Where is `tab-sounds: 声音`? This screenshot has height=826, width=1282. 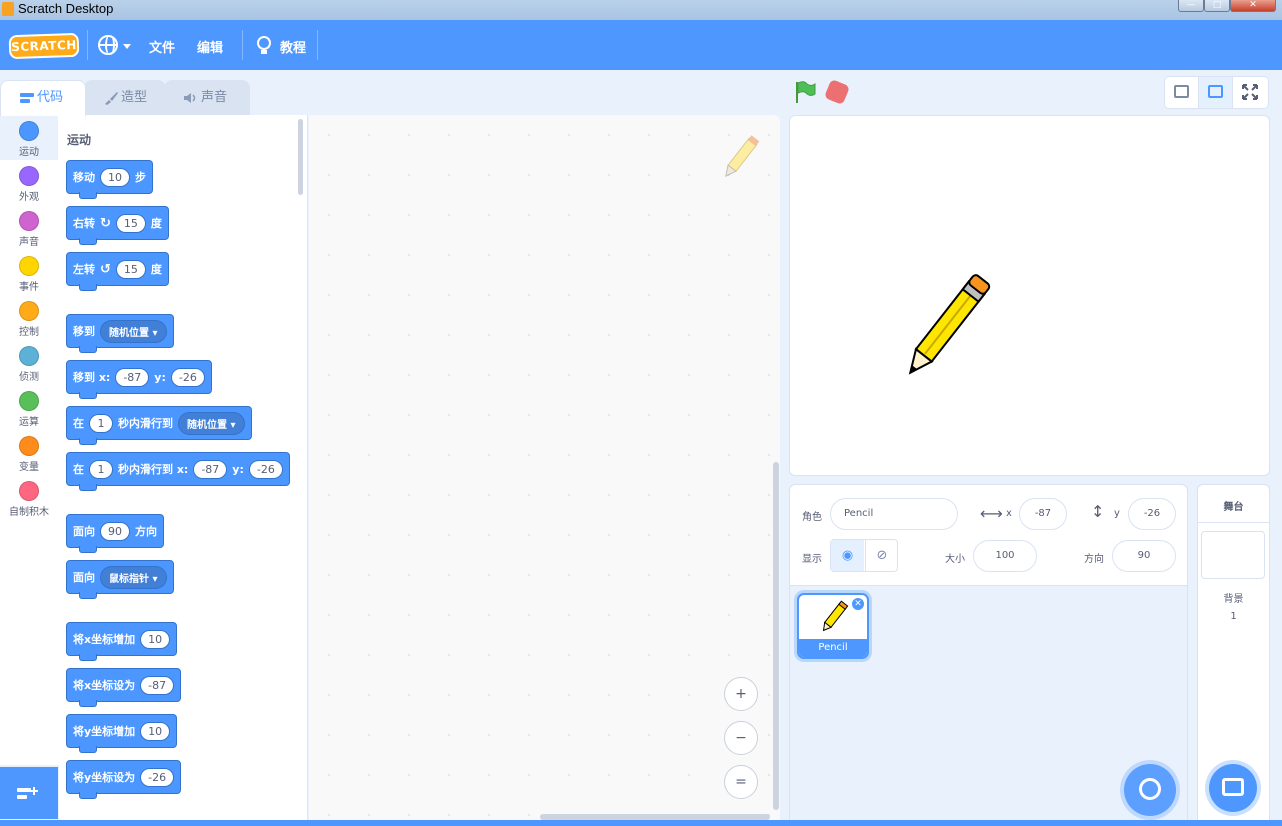
tab-sounds: 声音 is located at coordinates (207, 97).